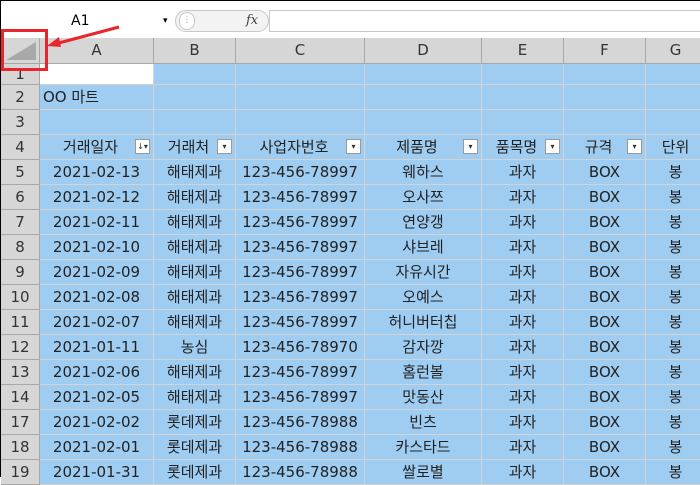 The image size is (700, 485). Describe the element at coordinates (673, 347) in the screenshot. I see `cell-g12: 봉` at that location.